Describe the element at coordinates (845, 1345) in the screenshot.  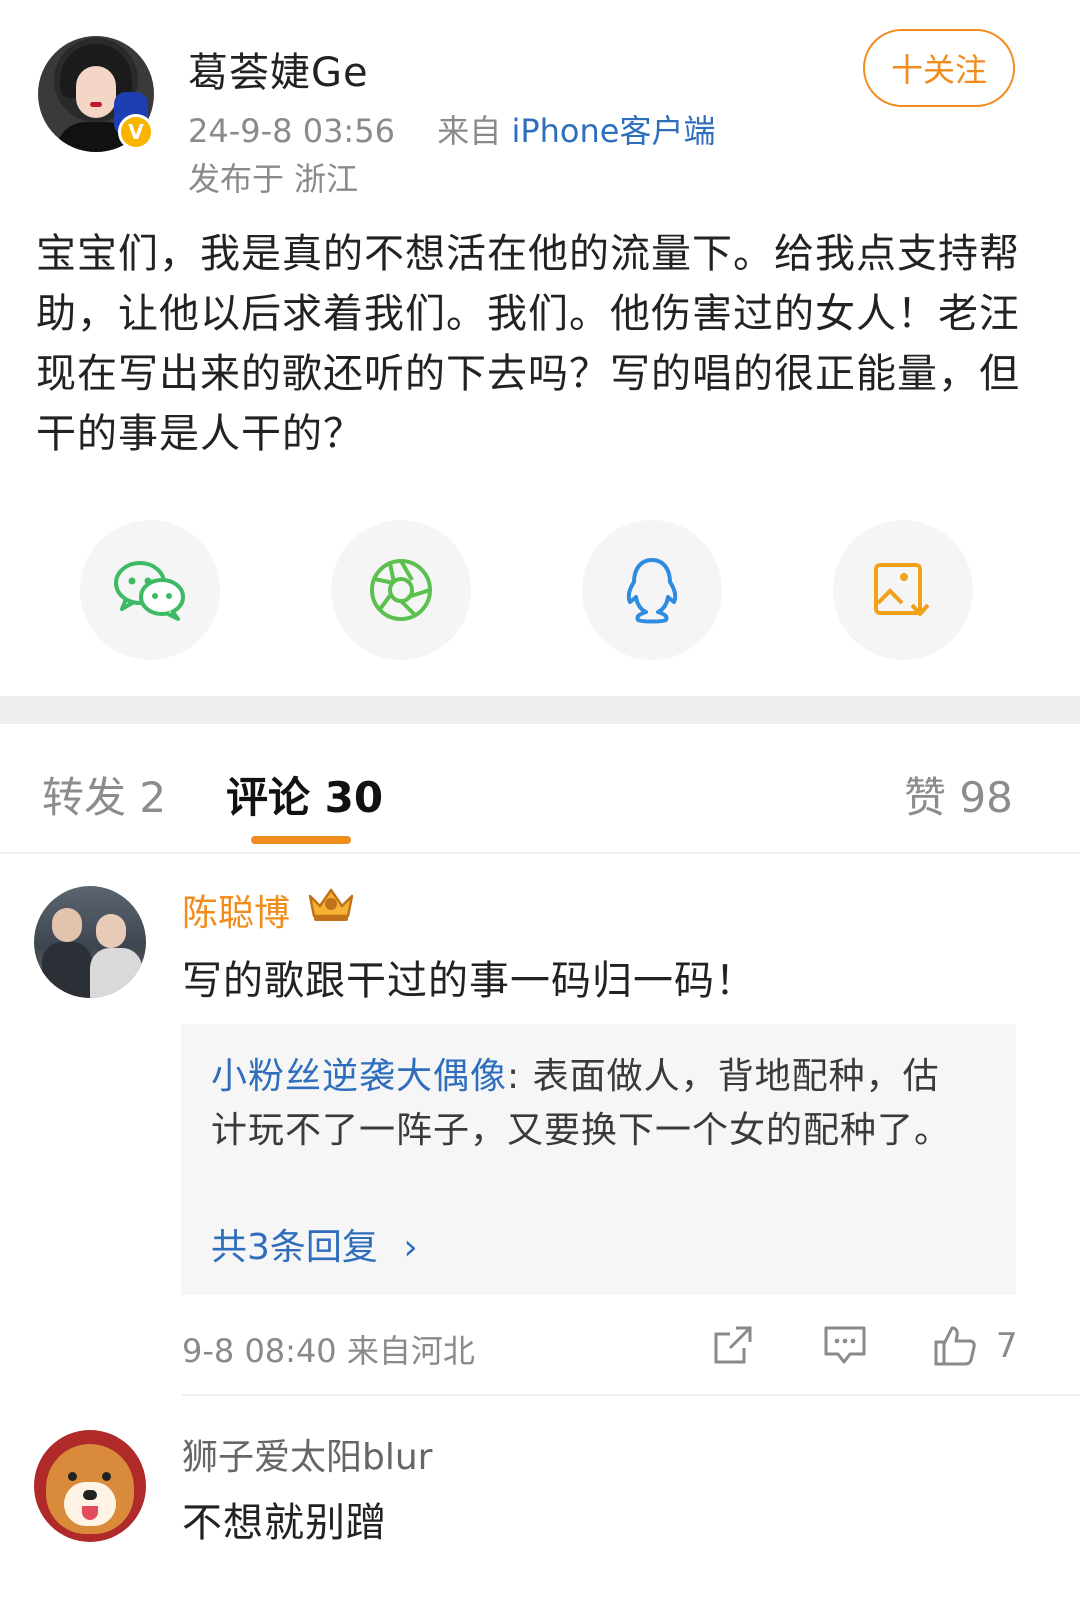
I see `reply-comment-icon` at that location.